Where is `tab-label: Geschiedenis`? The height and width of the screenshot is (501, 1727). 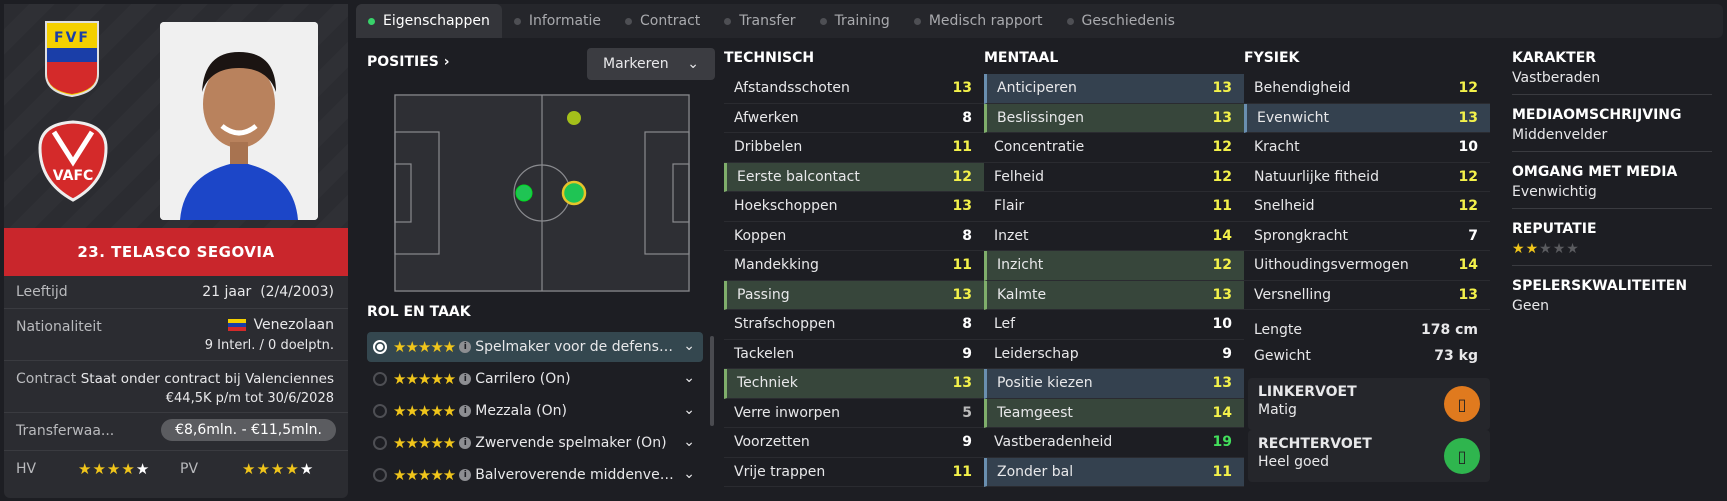 tab-label: Geschiedenis is located at coordinates (1128, 21).